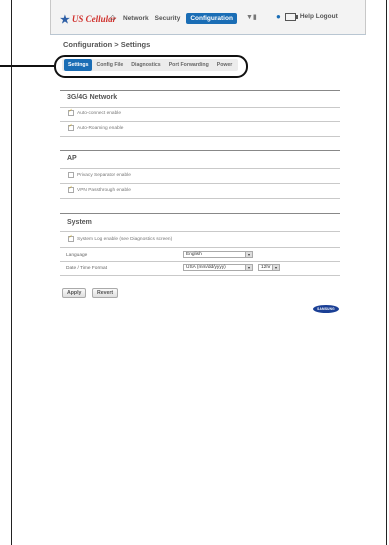 This screenshot has height=545, width=389. I want to click on language-select: English ▾, so click(218, 254).